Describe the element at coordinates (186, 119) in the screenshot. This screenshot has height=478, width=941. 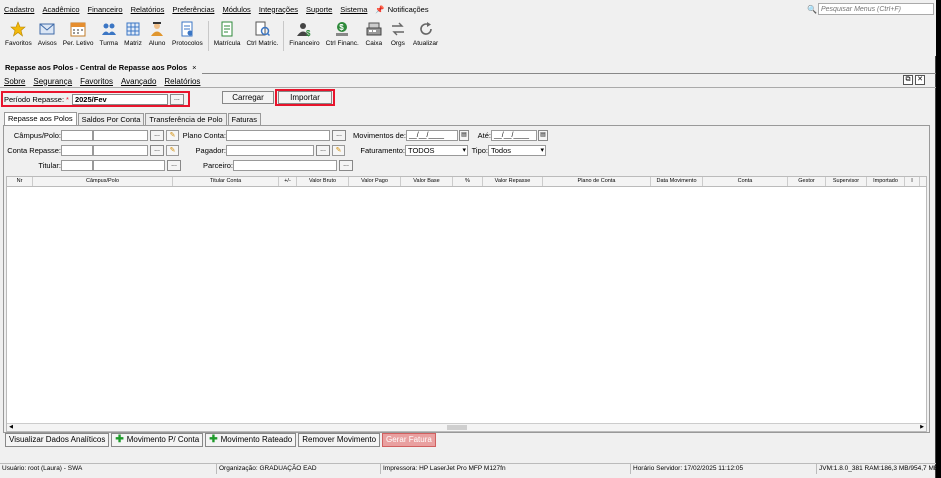
I see `tab-transferencia-polo: Transferência de Polo` at that location.